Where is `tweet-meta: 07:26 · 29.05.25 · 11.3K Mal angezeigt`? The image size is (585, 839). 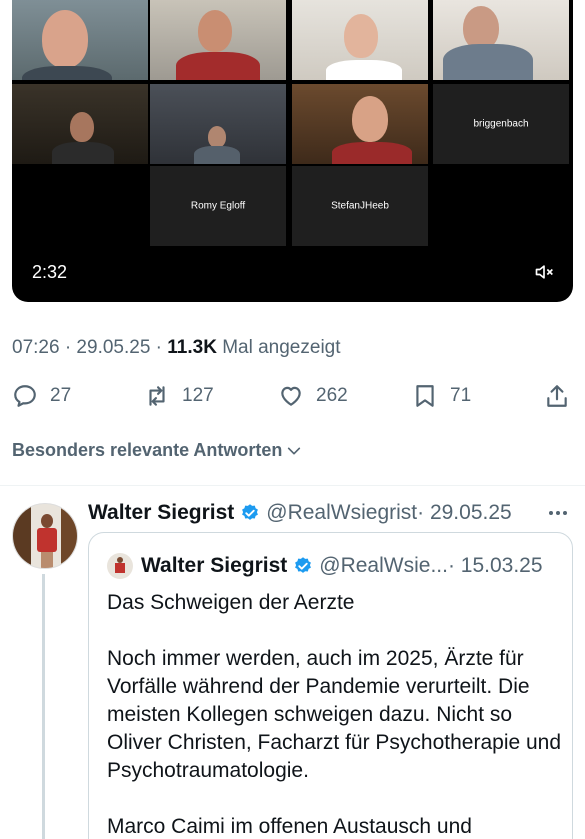 tweet-meta: 07:26 · 29.05.25 · 11.3K Mal angezeigt is located at coordinates (176, 348).